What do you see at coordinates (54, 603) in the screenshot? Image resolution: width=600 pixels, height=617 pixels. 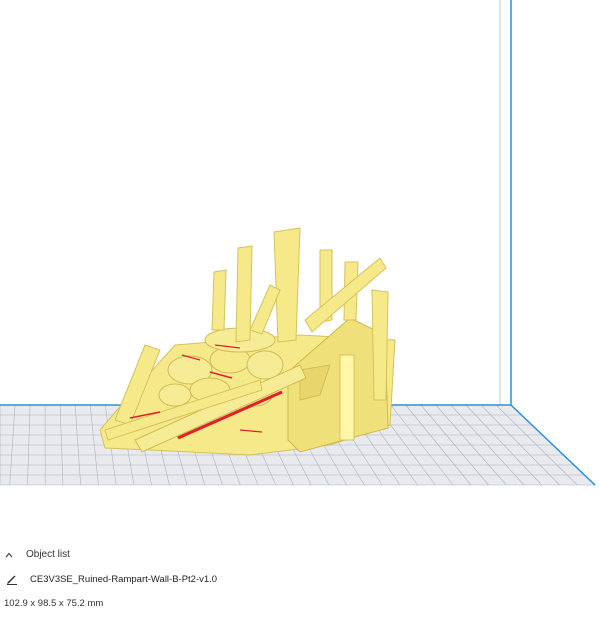 I see `object-dimensions: 102.9 x 98.5 x 75.2 mm` at bounding box center [54, 603].